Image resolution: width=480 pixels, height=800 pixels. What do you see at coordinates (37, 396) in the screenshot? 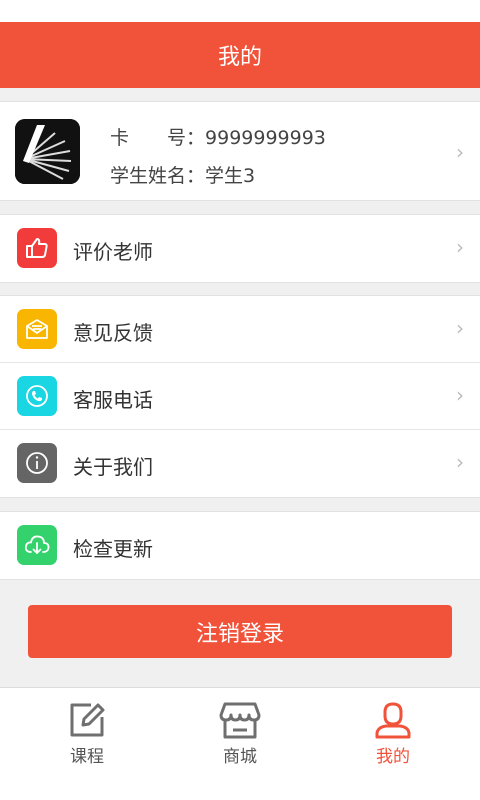
I see `phone-icon` at bounding box center [37, 396].